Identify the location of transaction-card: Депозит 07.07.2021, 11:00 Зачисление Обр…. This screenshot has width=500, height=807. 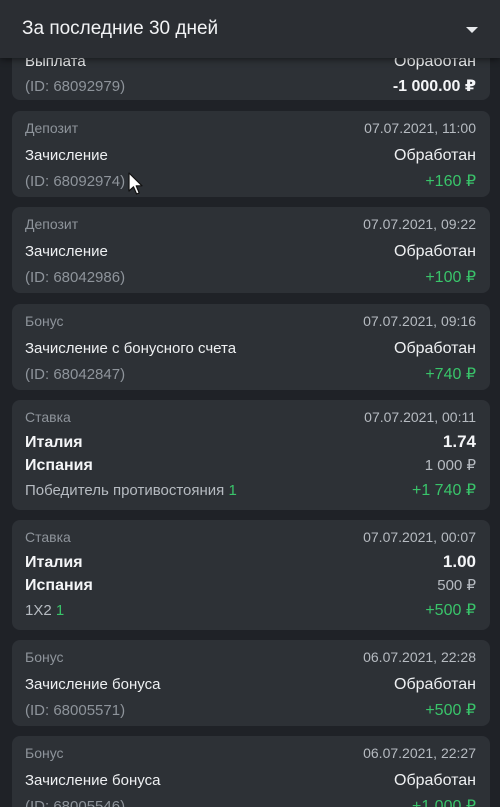
(251, 154).